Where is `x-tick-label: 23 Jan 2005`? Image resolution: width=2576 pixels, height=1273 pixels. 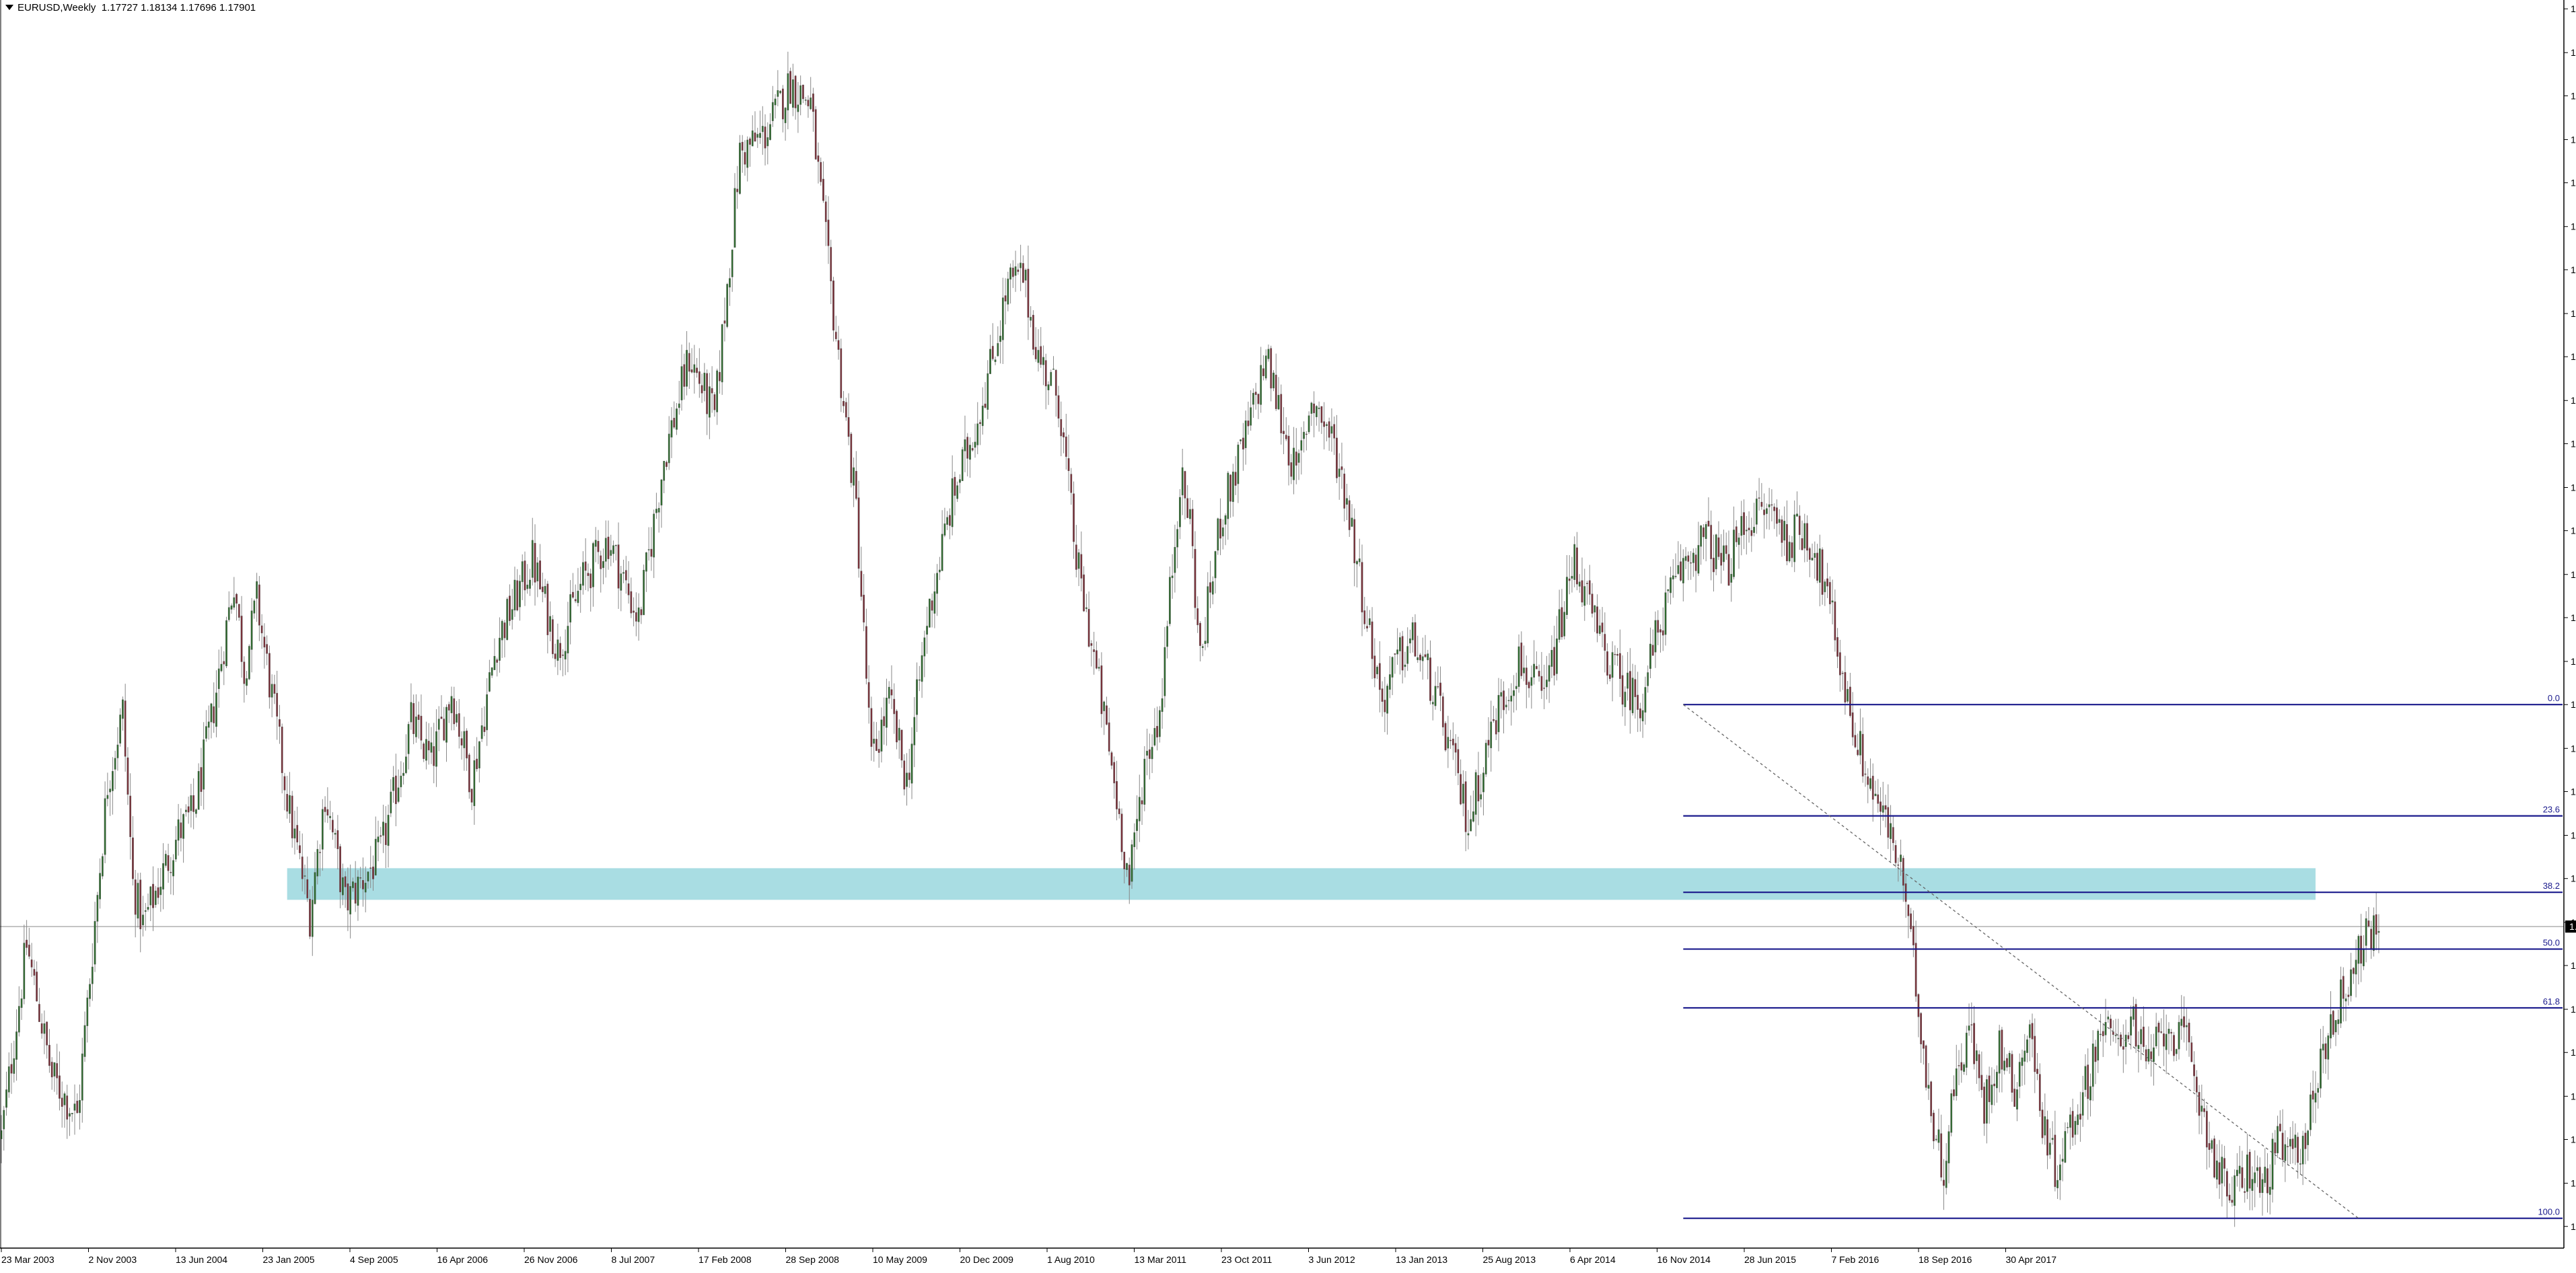 x-tick-label: 23 Jan 2005 is located at coordinates (289, 1260).